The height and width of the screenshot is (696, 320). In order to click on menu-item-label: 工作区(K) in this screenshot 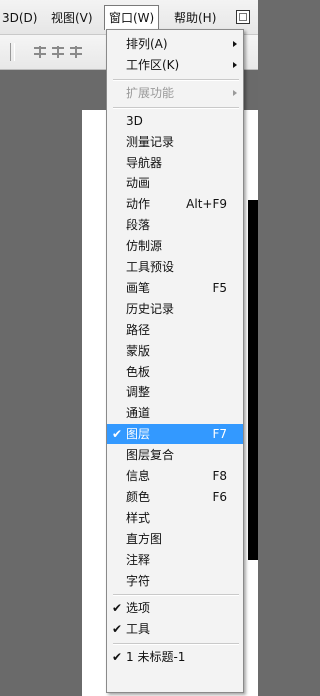, I will do `click(153, 64)`.